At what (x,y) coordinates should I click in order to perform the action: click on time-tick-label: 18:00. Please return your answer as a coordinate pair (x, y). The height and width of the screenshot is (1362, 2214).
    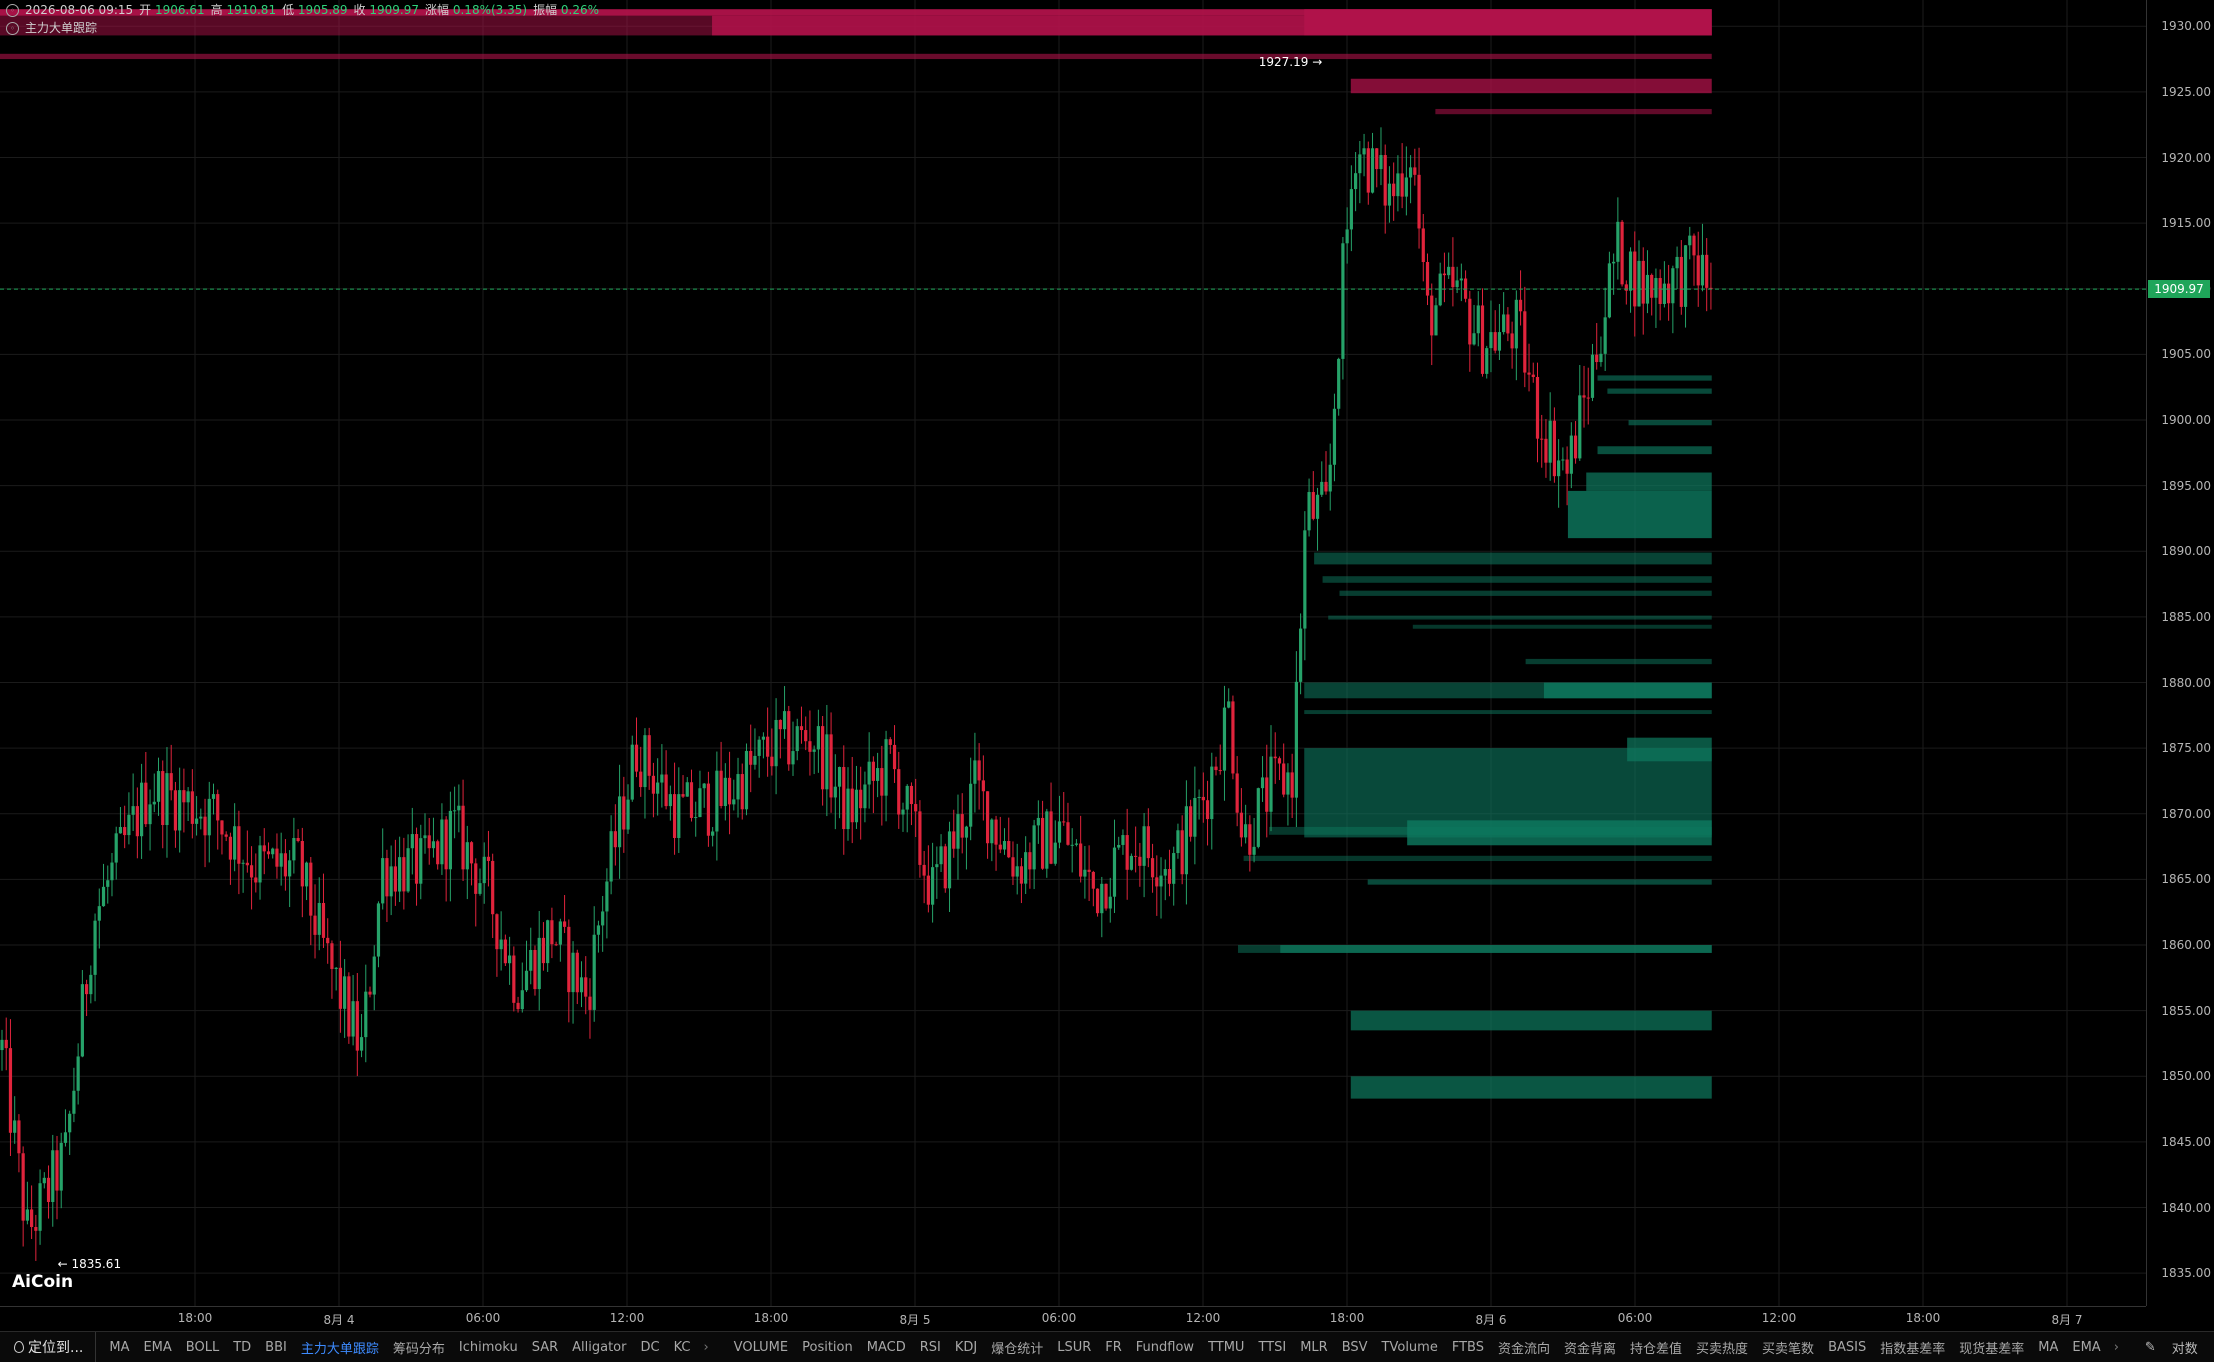
    Looking at the image, I should click on (1347, 1318).